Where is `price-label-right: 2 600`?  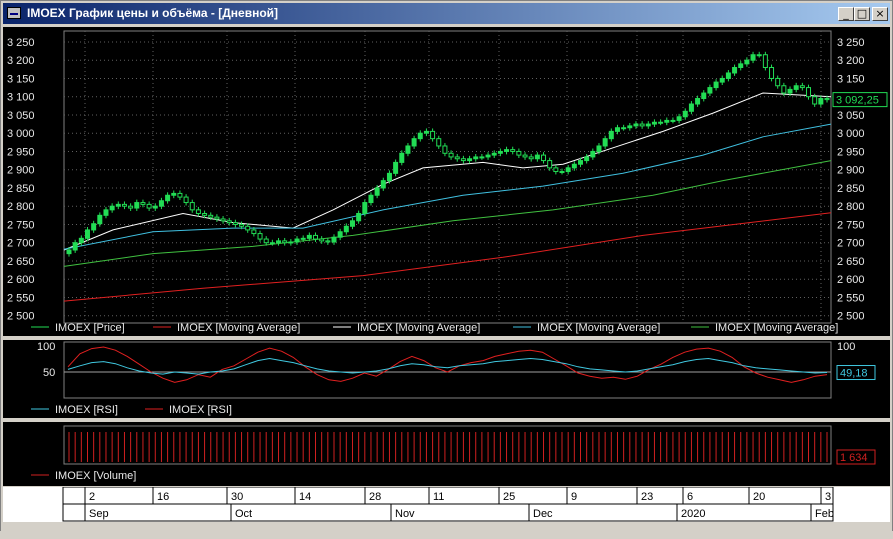
price-label-right: 2 600 is located at coordinates (851, 280).